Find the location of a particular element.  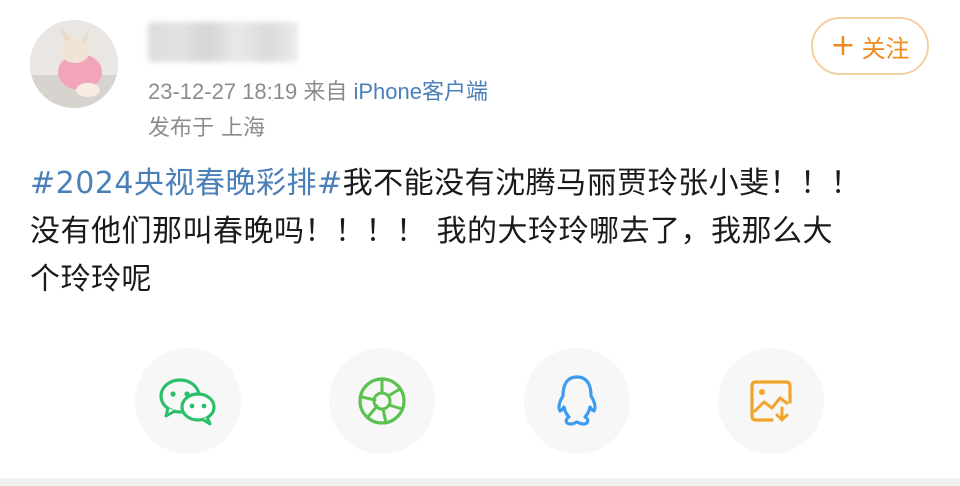

share-qq-button is located at coordinates (577, 401).